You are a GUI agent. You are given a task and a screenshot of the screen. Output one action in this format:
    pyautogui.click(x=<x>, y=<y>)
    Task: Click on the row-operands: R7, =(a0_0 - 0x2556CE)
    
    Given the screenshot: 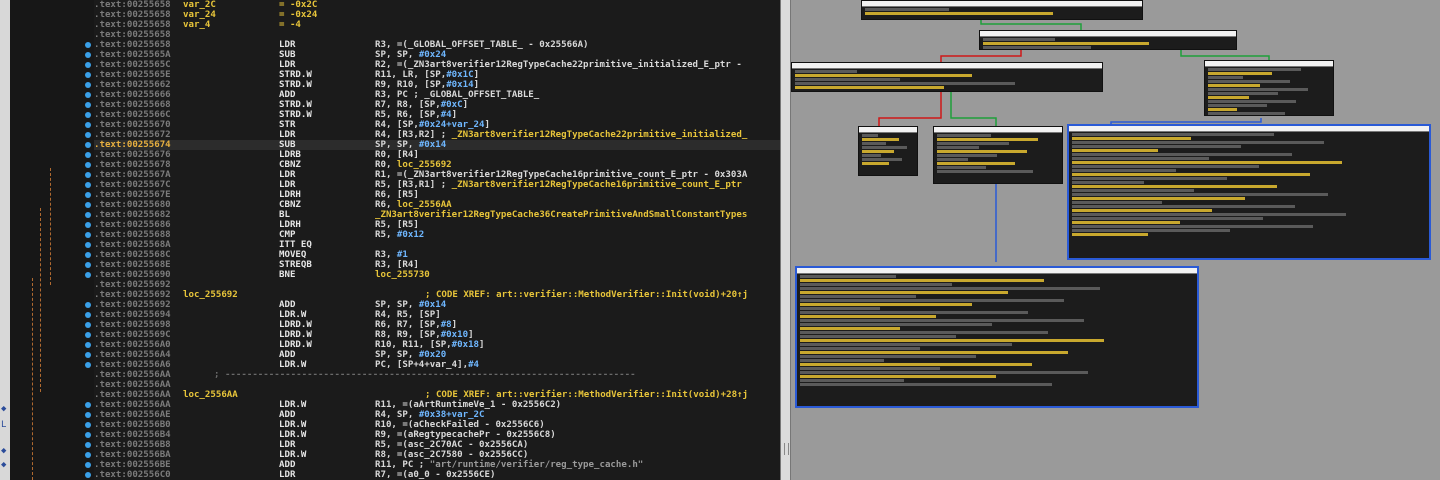 What is the action you would take?
    pyautogui.click(x=435, y=475)
    